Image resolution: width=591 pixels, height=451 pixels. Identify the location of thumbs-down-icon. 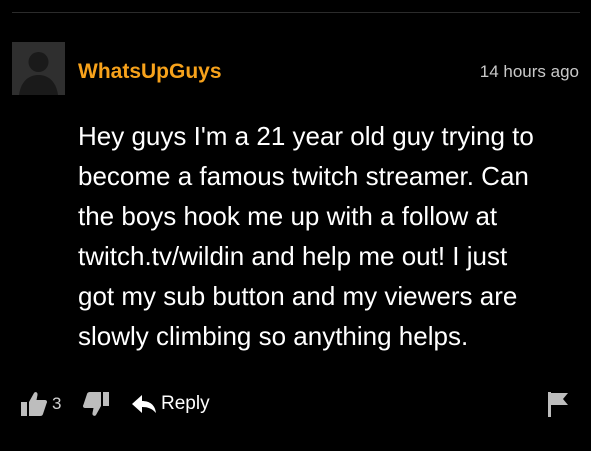
(96, 404).